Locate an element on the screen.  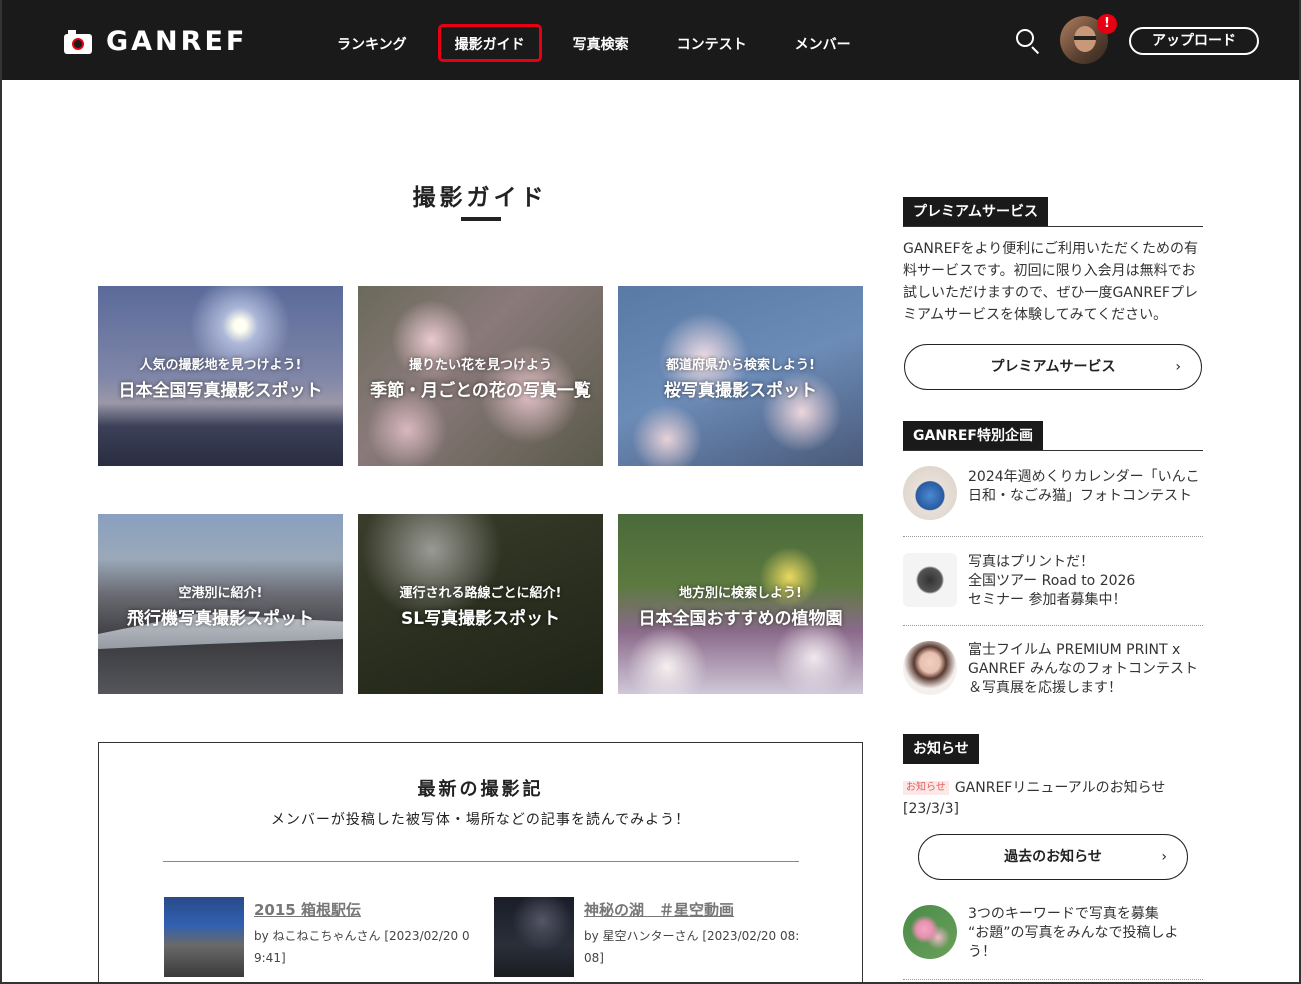
theme-item-text: 3つのキーワードで写真を募集 “お題”の写真をみんなで投稿しよう！ is located at coordinates (1073, 933).